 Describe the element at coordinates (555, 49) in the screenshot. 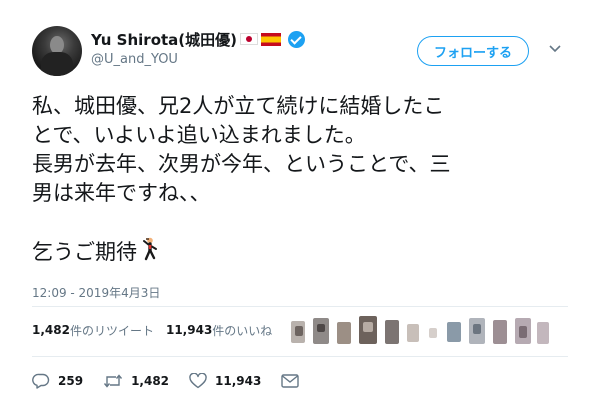

I see `chevron-down-icon` at that location.